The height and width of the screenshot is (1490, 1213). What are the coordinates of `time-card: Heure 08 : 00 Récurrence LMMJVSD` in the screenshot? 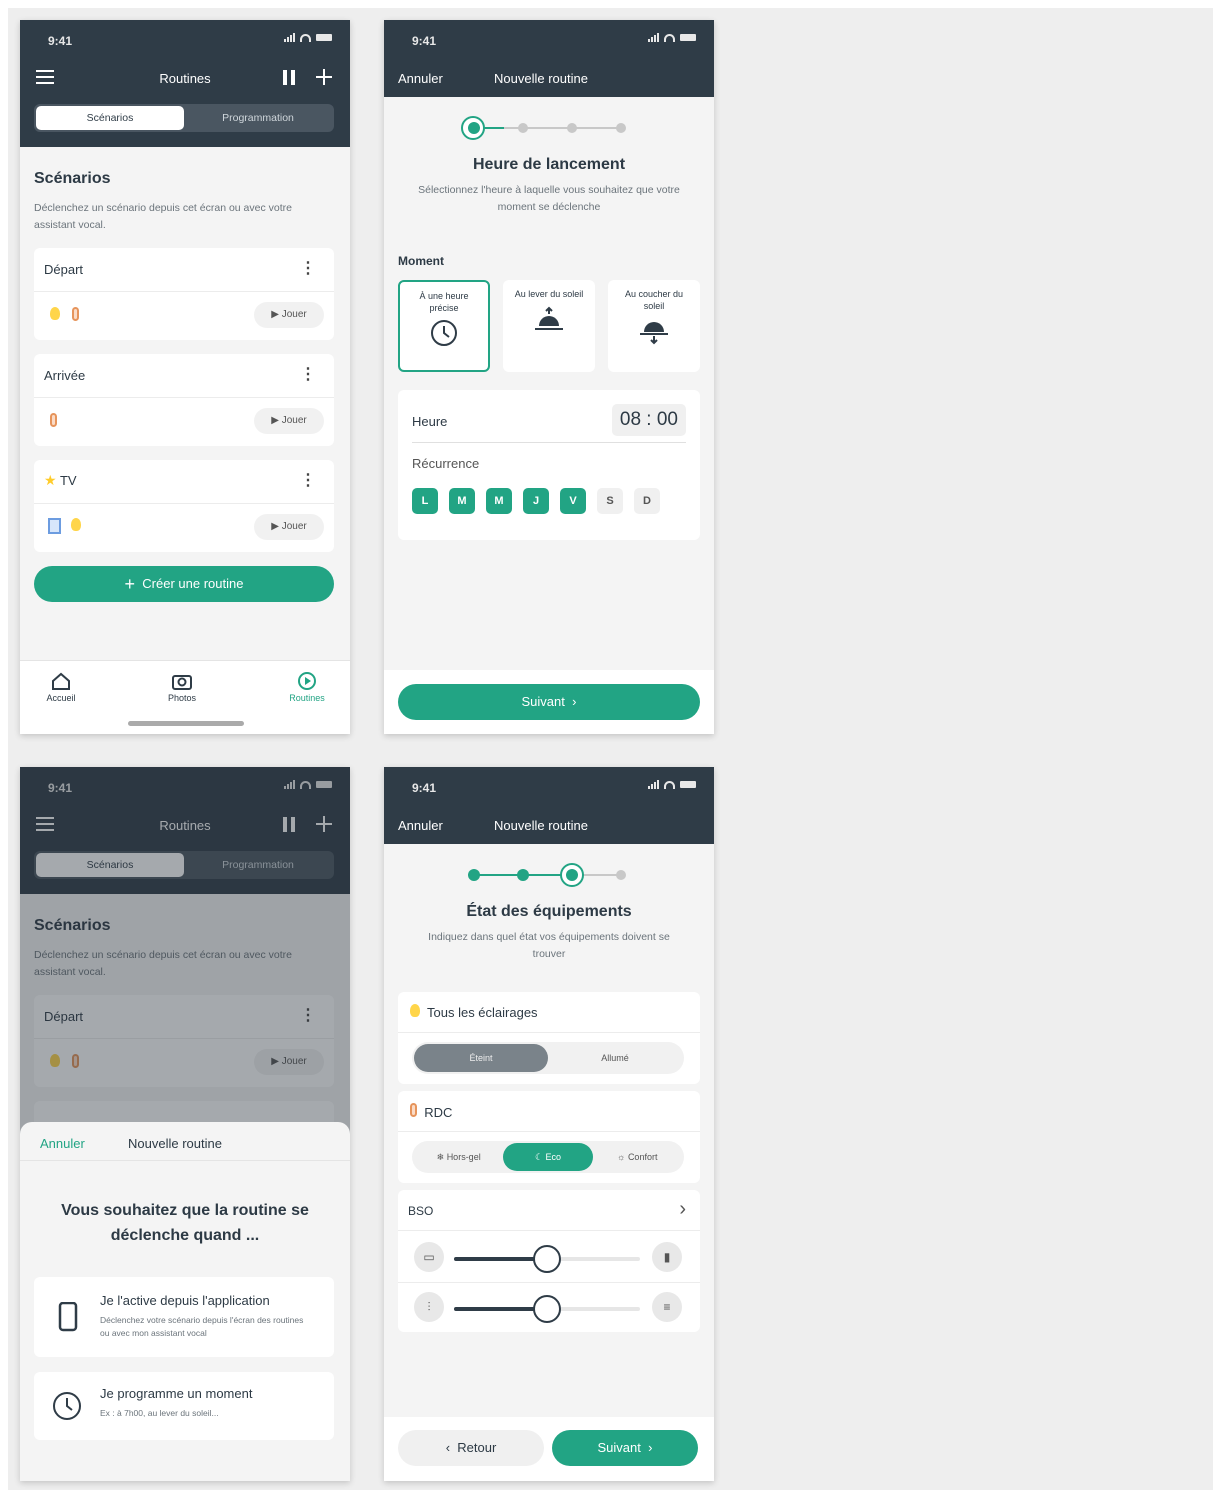 It's located at (549, 465).